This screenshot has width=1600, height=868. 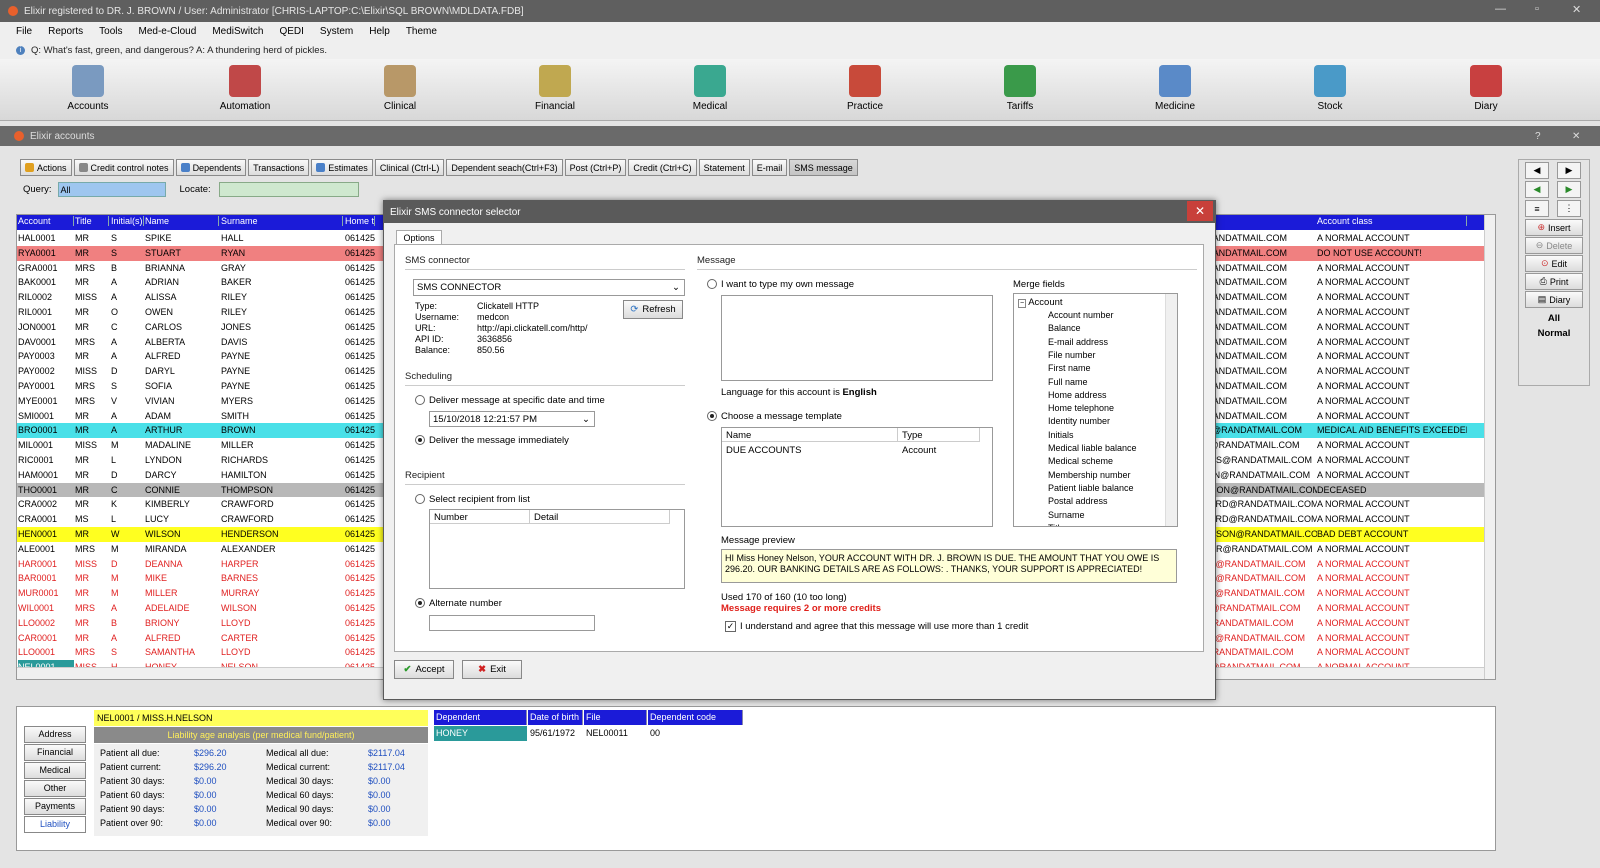 I want to click on column-header: Account class, so click(x=1392, y=221).